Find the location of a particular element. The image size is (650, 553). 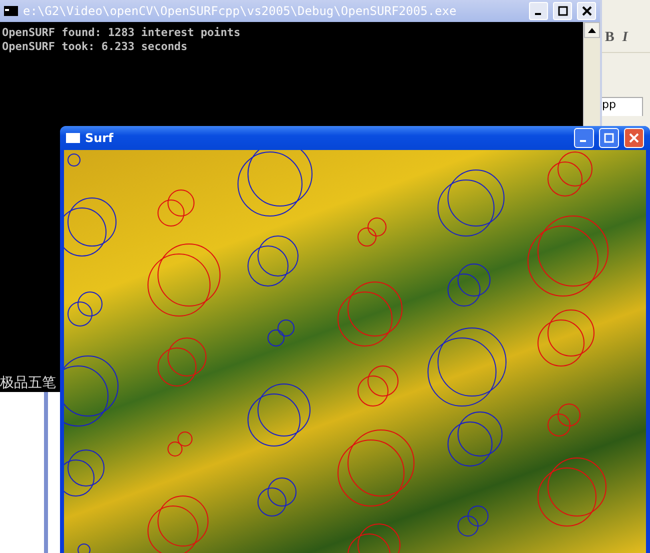

minimize-button is located at coordinates (538, 11).